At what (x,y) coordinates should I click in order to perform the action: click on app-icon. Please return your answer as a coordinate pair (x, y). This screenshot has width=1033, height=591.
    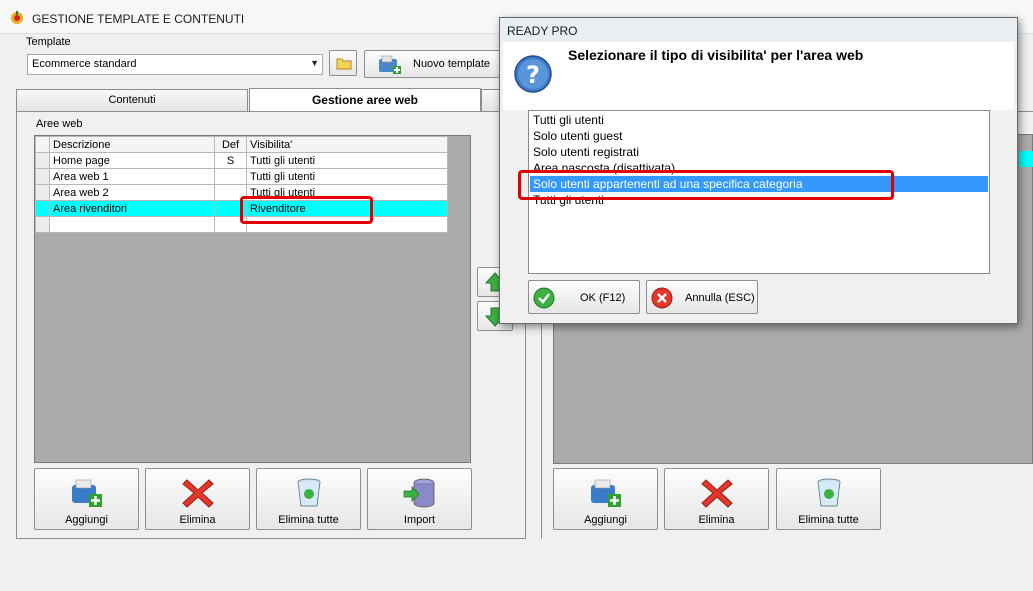
    Looking at the image, I should click on (17, 17).